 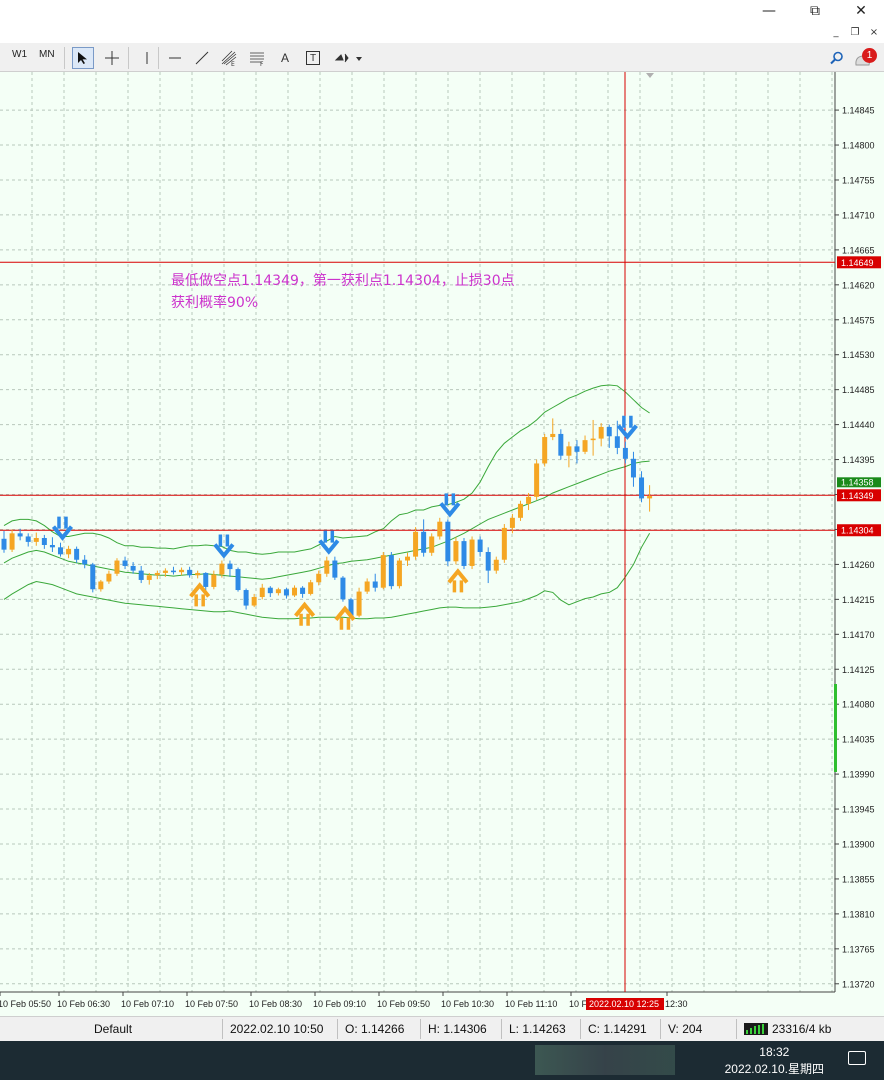 What do you see at coordinates (774, 1061) in the screenshot?
I see `taskbar-clock: 18:32 2022.02.10.星期四` at bounding box center [774, 1061].